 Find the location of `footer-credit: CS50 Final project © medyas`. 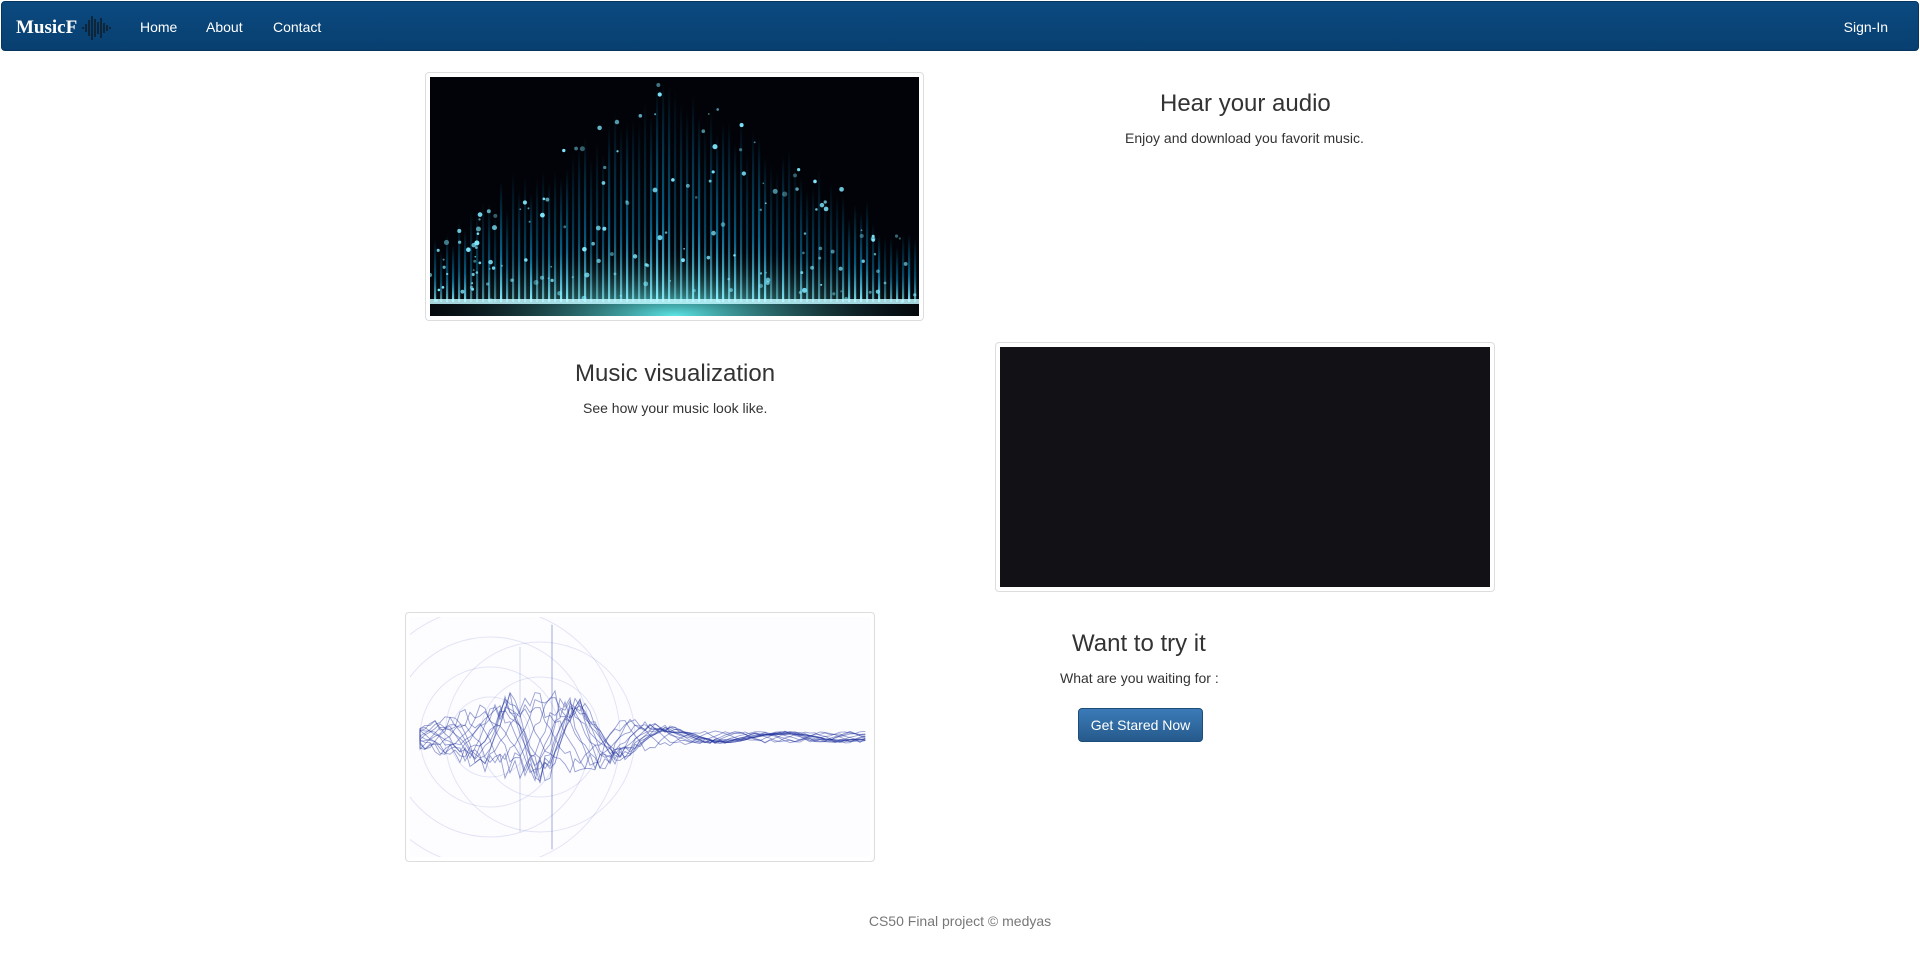

footer-credit: CS50 Final project © medyas is located at coordinates (960, 921).